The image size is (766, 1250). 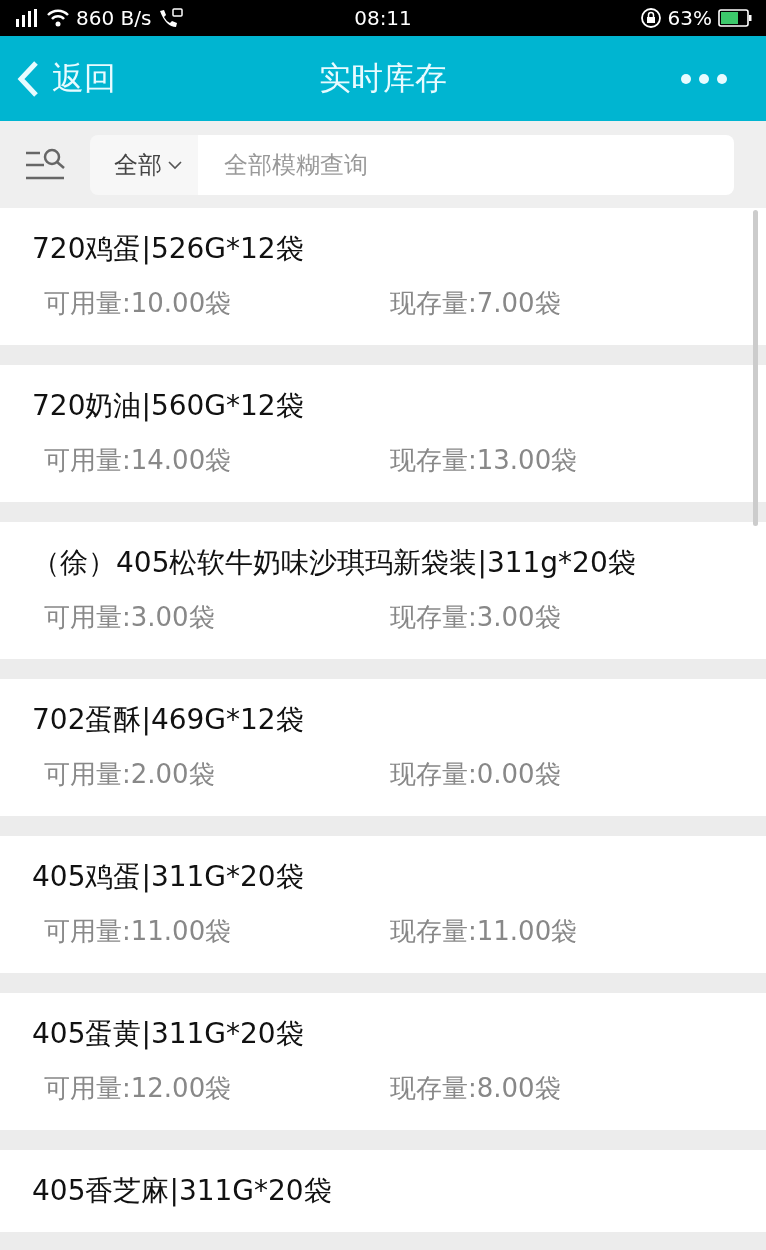 What do you see at coordinates (383, 1061) in the screenshot?
I see `stock-card: 405蛋黄|311G*20袋 可用量:12.00袋 现存量:8.00袋` at bounding box center [383, 1061].